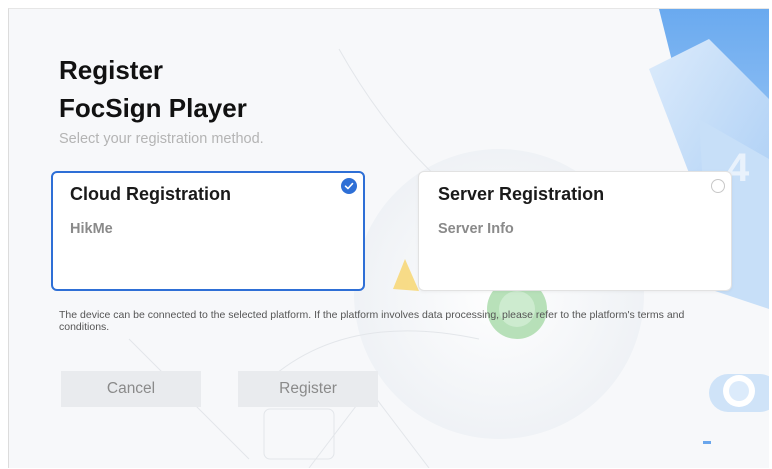  What do you see at coordinates (476, 229) in the screenshot?
I see `option-subtitle: Server Info` at bounding box center [476, 229].